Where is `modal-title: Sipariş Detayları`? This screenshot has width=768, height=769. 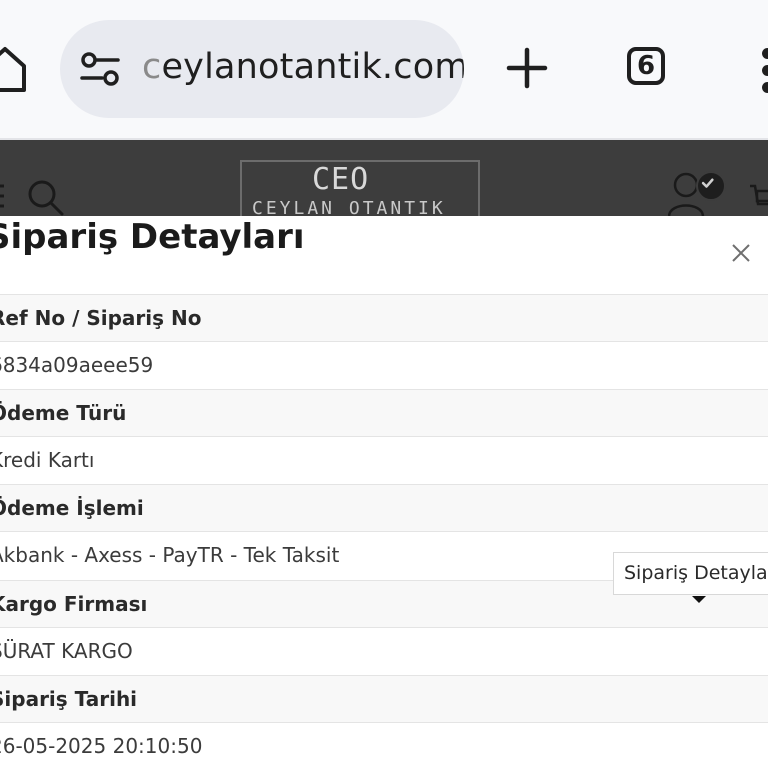 modal-title: Sipariş Detayları is located at coordinates (152, 237).